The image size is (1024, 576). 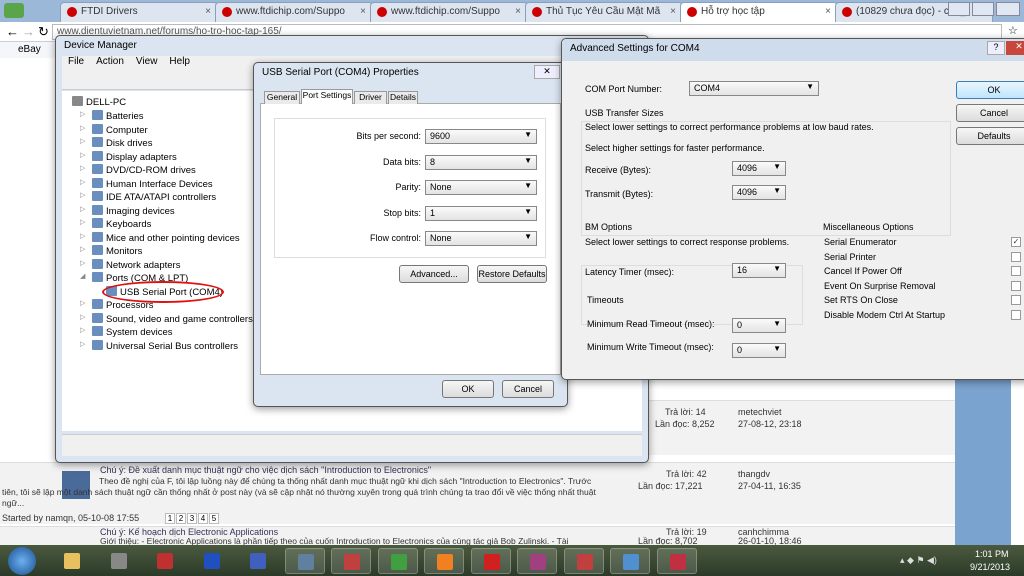 I want to click on tree-item: ▷ Display adapters, so click(x=128, y=157).